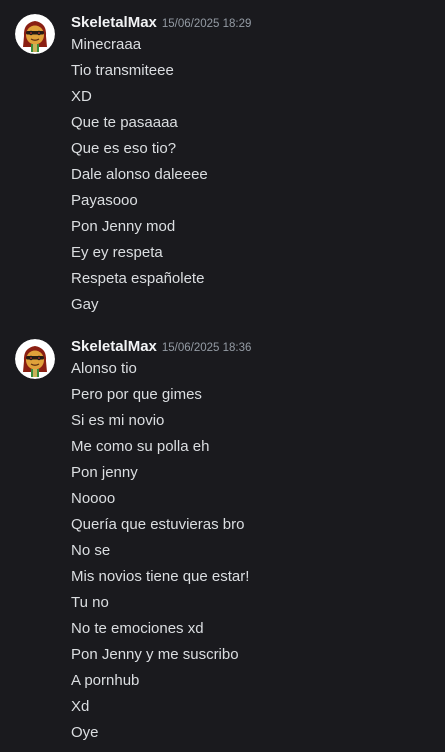 This screenshot has width=445, height=752. I want to click on message-line: Que es eso tio?, so click(124, 148).